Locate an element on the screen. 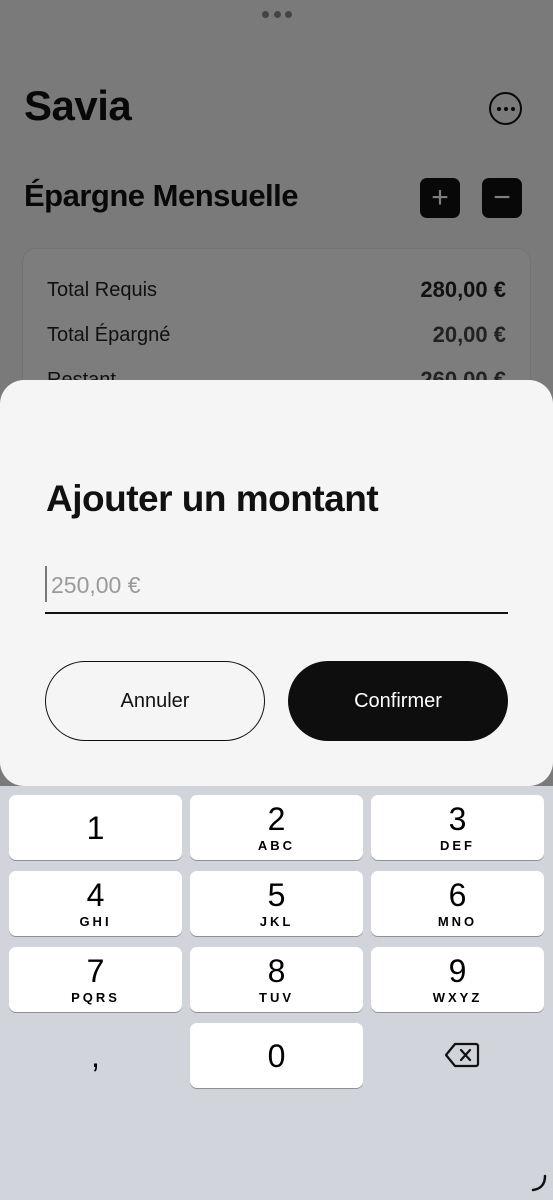  key-comma: , is located at coordinates (95, 1055).